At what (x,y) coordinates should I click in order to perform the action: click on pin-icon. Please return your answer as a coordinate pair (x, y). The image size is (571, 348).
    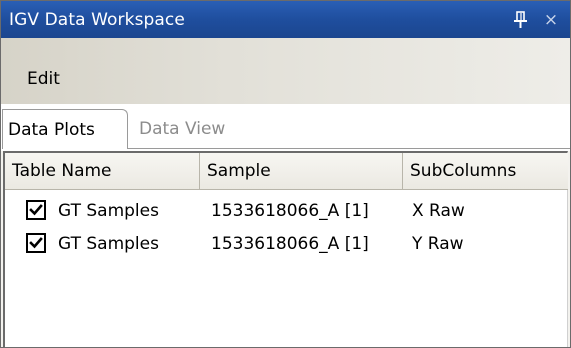
    Looking at the image, I should click on (521, 20).